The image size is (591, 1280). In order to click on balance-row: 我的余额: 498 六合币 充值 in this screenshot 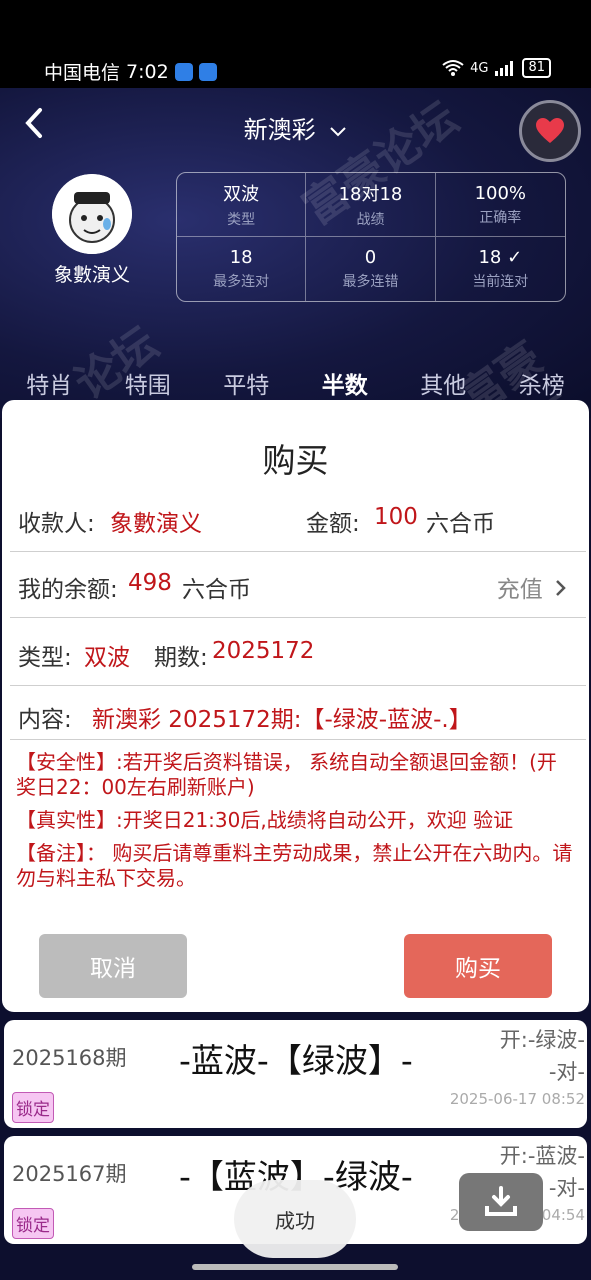, I will do `click(298, 585)`.